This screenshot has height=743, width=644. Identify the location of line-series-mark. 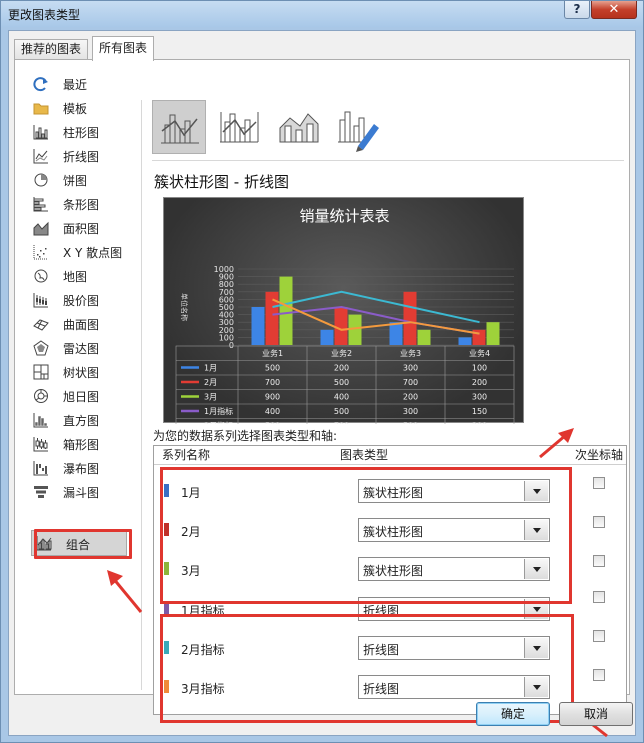
(376, 316).